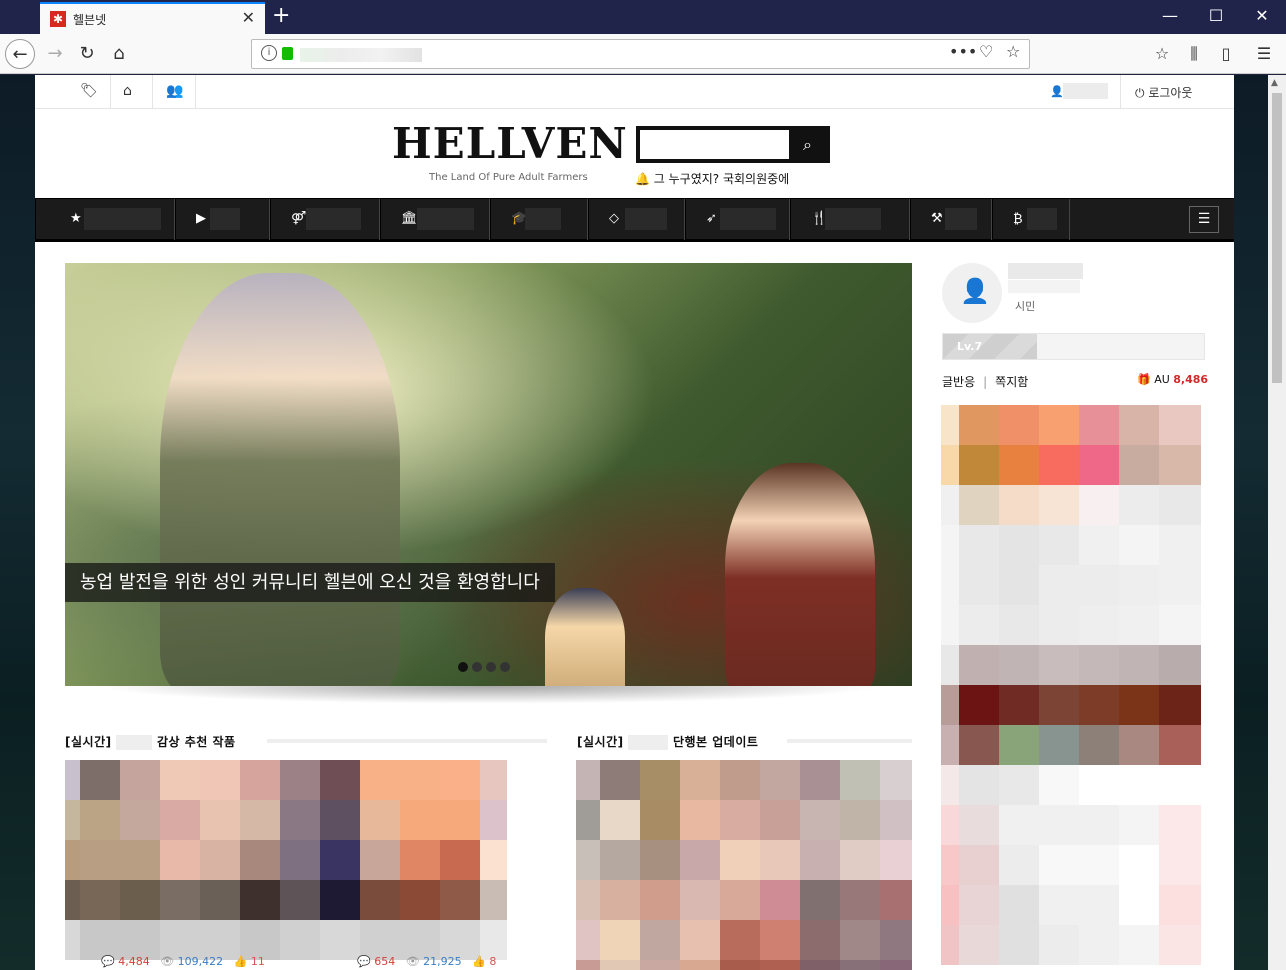 The height and width of the screenshot is (970, 1286). Describe the element at coordinates (119, 54) in the screenshot. I see `home-button: ⌂` at that location.